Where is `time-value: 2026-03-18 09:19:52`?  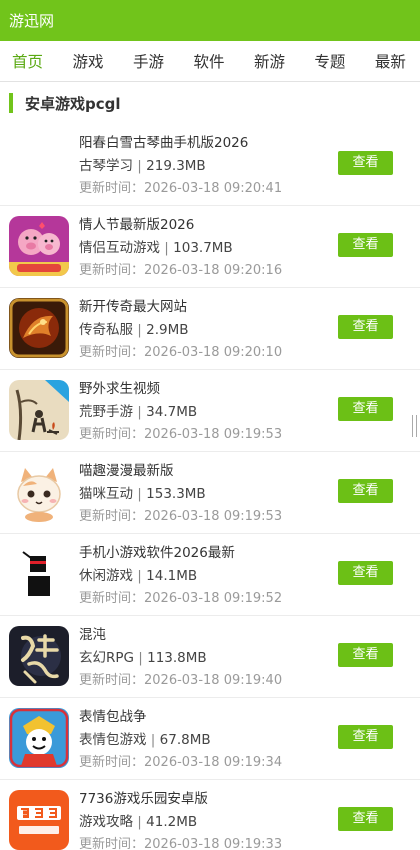 time-value: 2026-03-18 09:19:52 is located at coordinates (213, 598).